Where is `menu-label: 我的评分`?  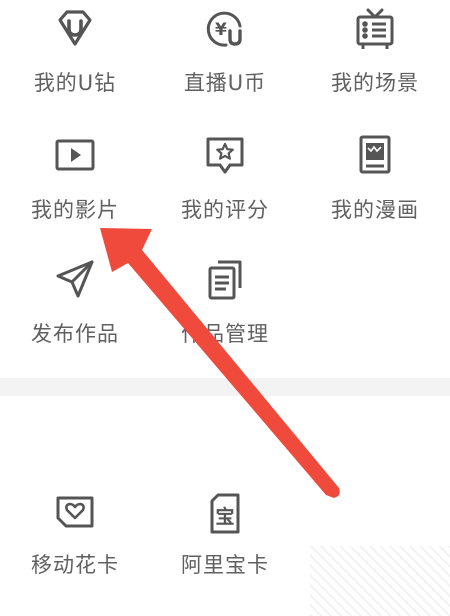 menu-label: 我的评分 is located at coordinates (225, 210).